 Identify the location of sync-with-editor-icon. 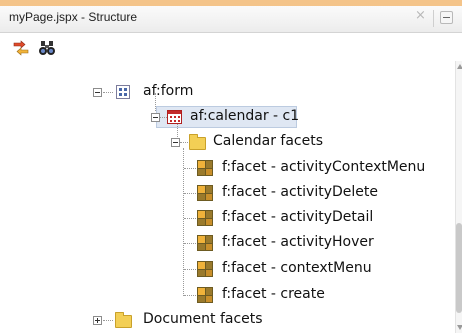
(21, 48).